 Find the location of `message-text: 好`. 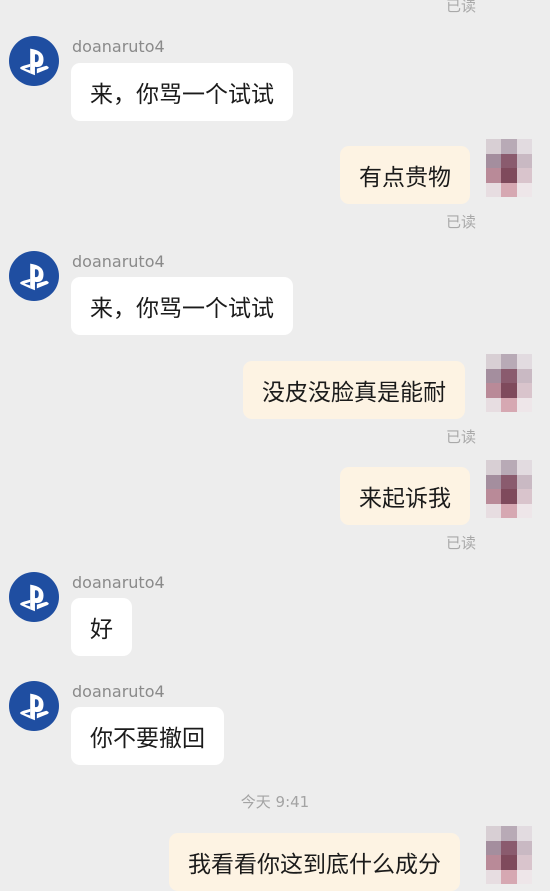

message-text: 好 is located at coordinates (101, 630).